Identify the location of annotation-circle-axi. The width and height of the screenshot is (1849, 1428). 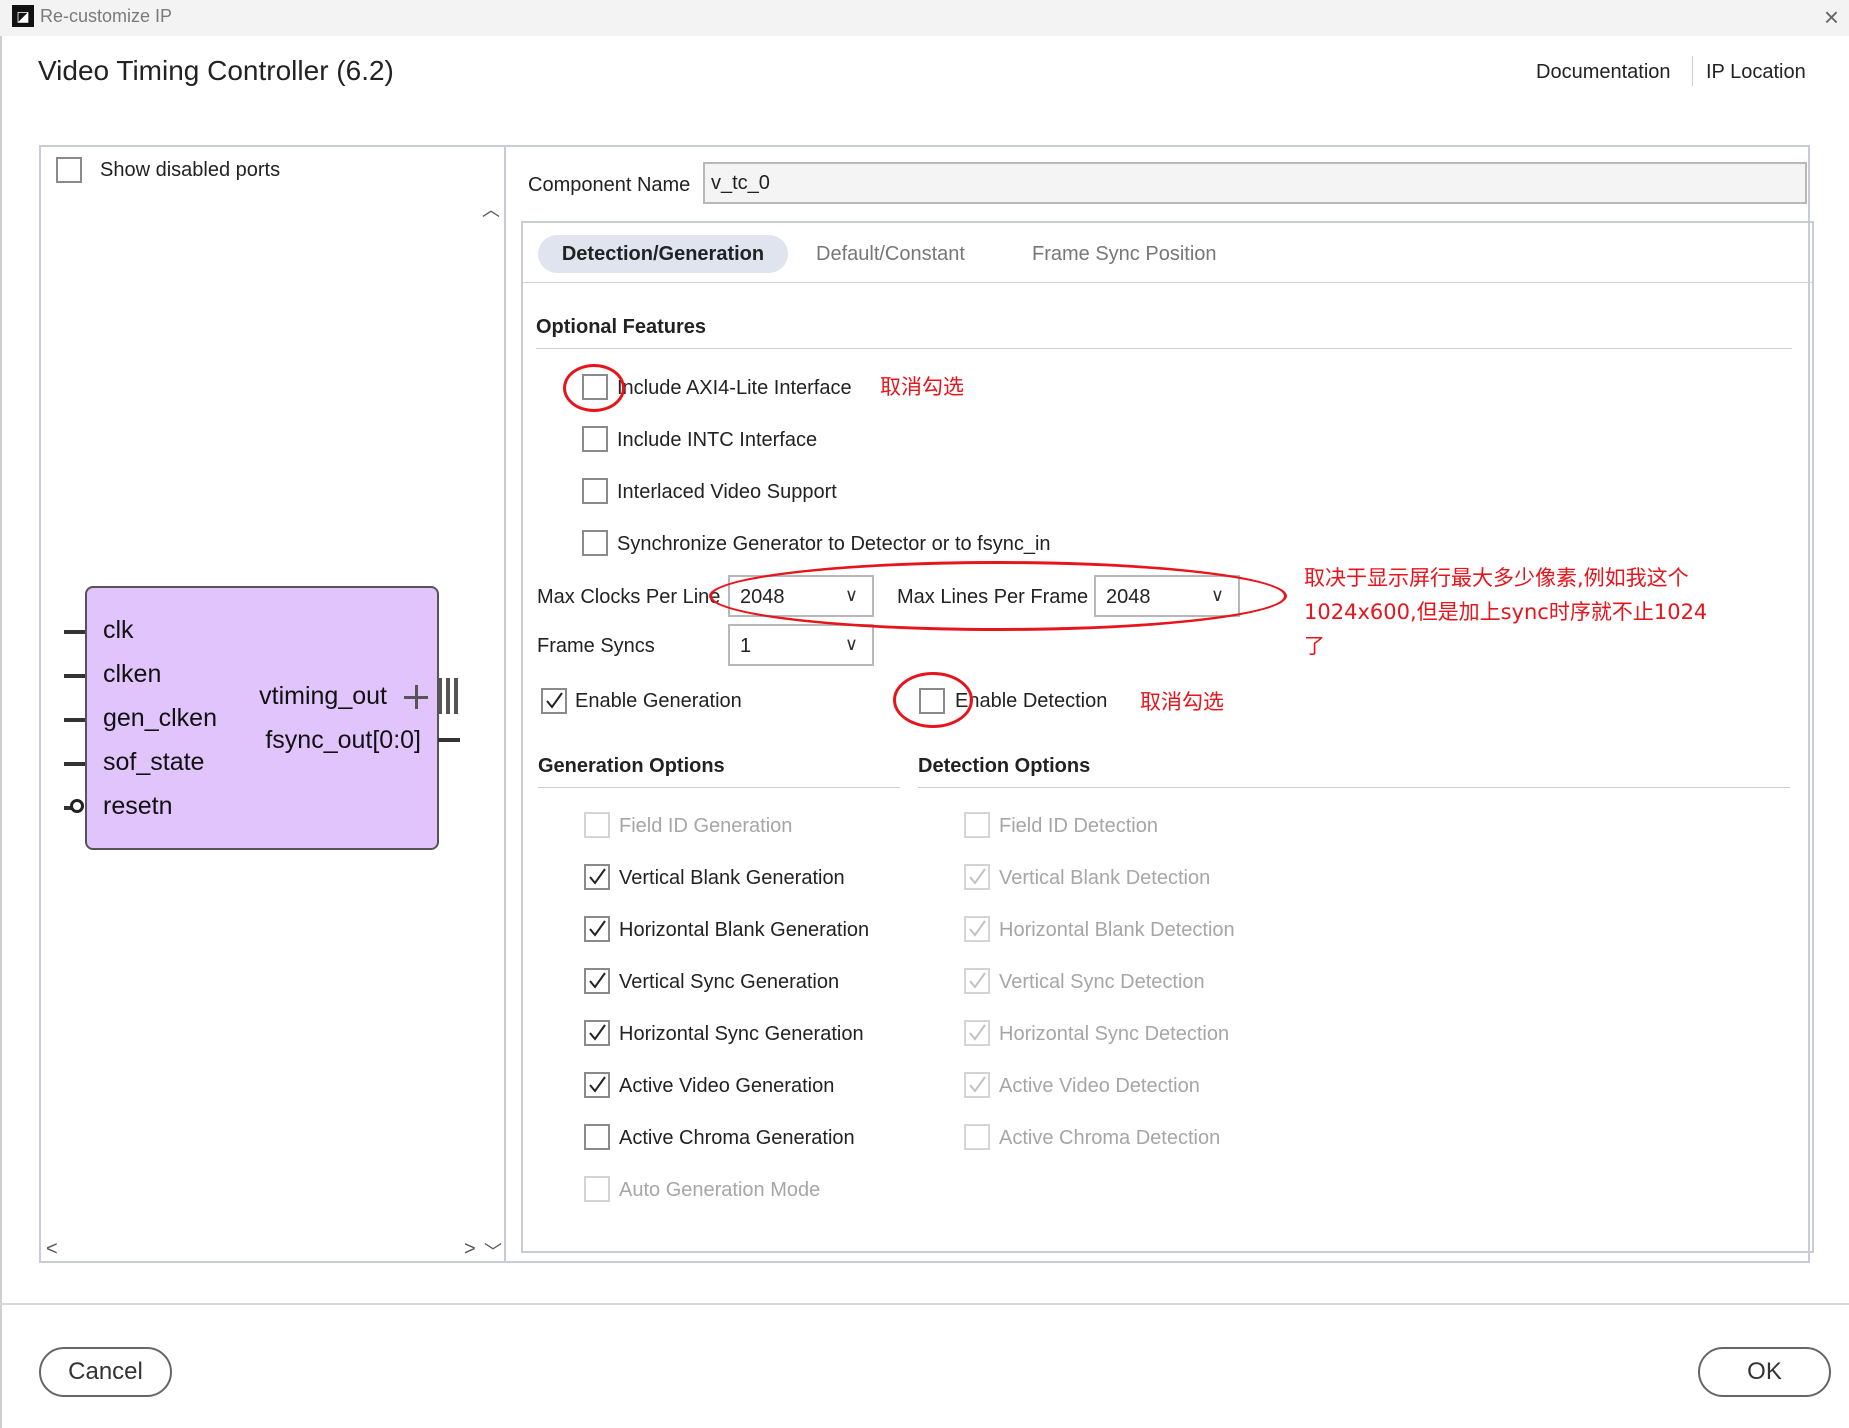
(594, 388).